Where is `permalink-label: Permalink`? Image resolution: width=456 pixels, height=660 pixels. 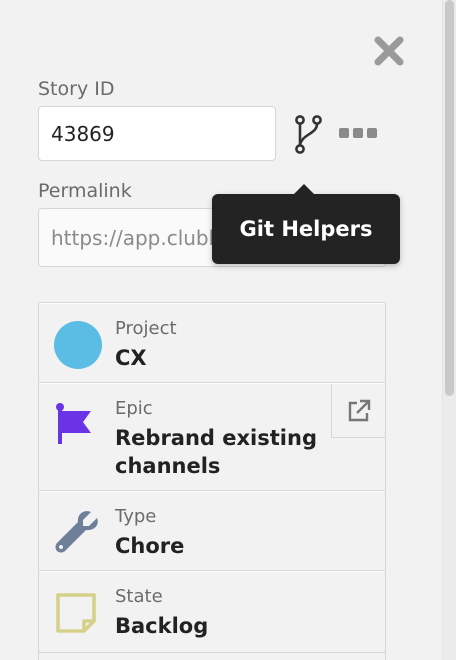
permalink-label: Permalink is located at coordinates (85, 191).